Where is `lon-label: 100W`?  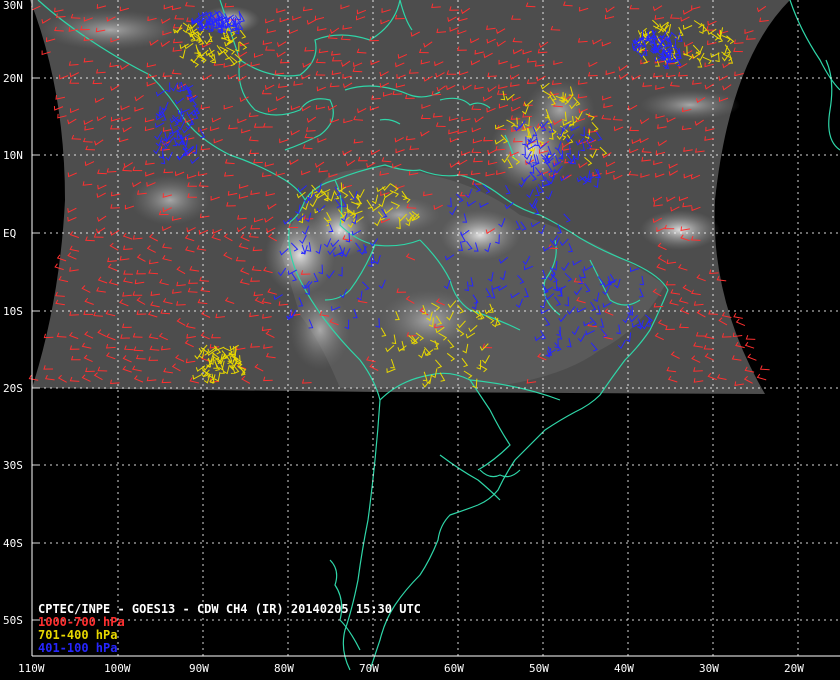
lon-label: 100W is located at coordinates (117, 668).